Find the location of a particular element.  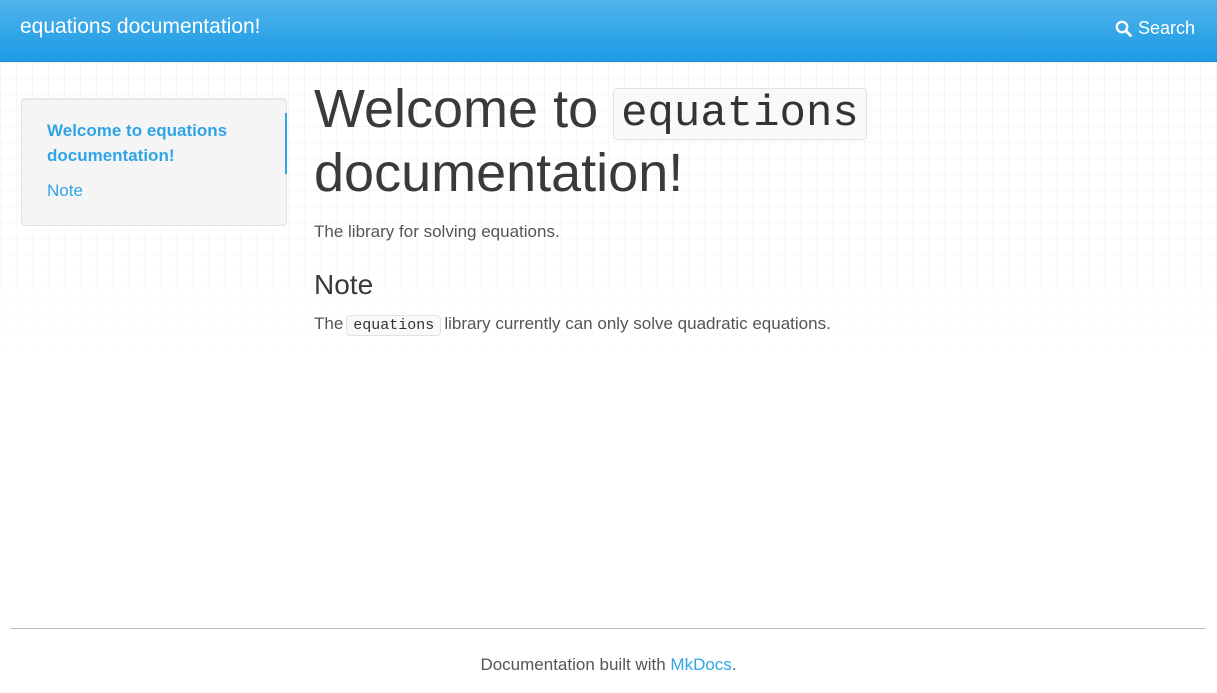

search-label: Search is located at coordinates (1166, 28).